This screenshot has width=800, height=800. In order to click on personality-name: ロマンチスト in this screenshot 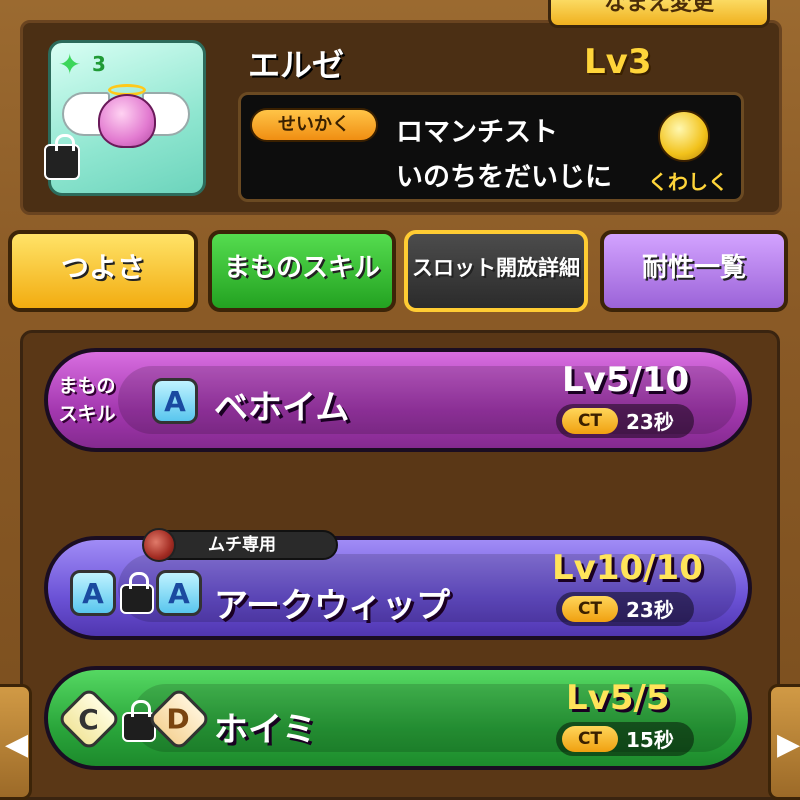, I will do `click(477, 132)`.